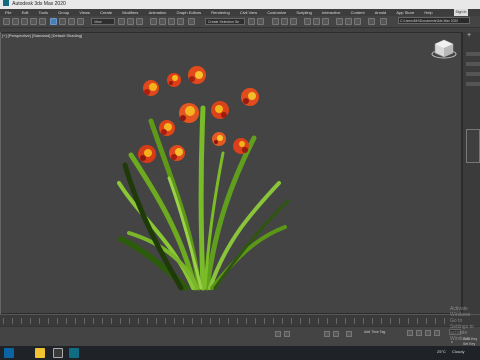 Image resolution: width=480 pixels, height=360 pixels. I want to click on undo-icon, so click(6, 21).